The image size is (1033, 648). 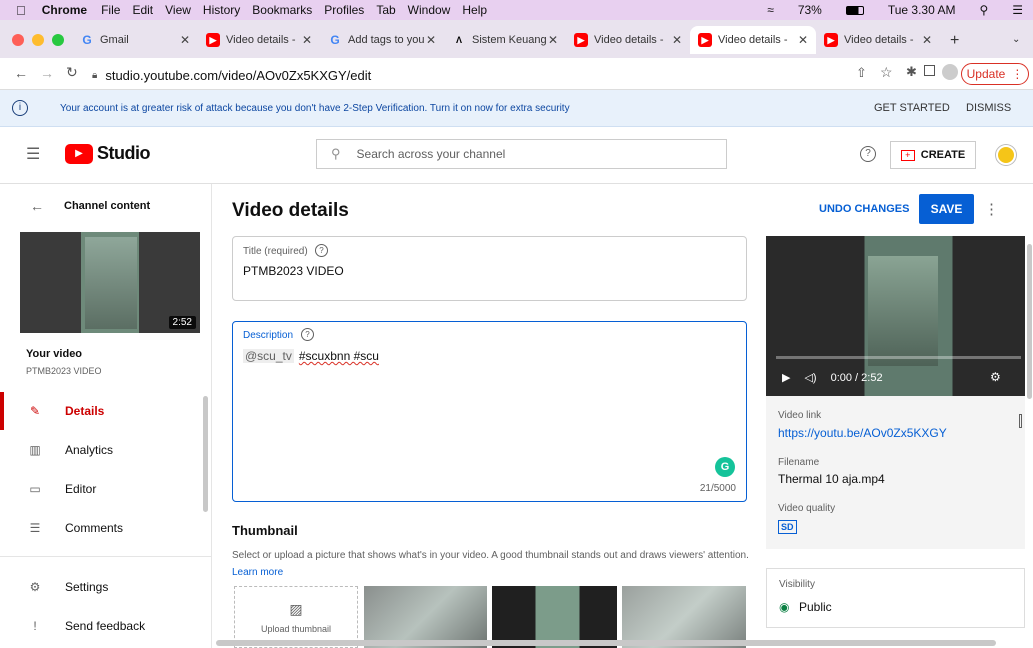 What do you see at coordinates (47, 73) in the screenshot?
I see `forward-icon: →` at bounding box center [47, 73].